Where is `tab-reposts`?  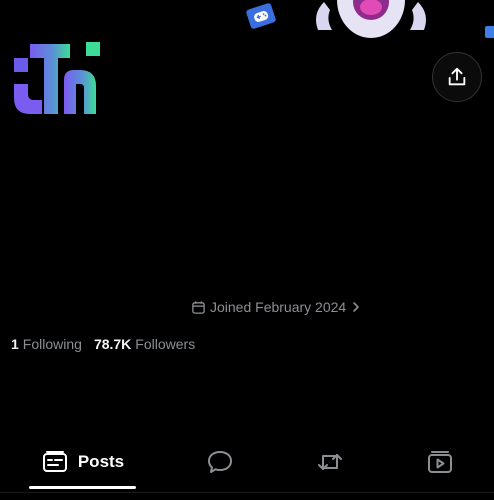
tab-reposts is located at coordinates (330, 462).